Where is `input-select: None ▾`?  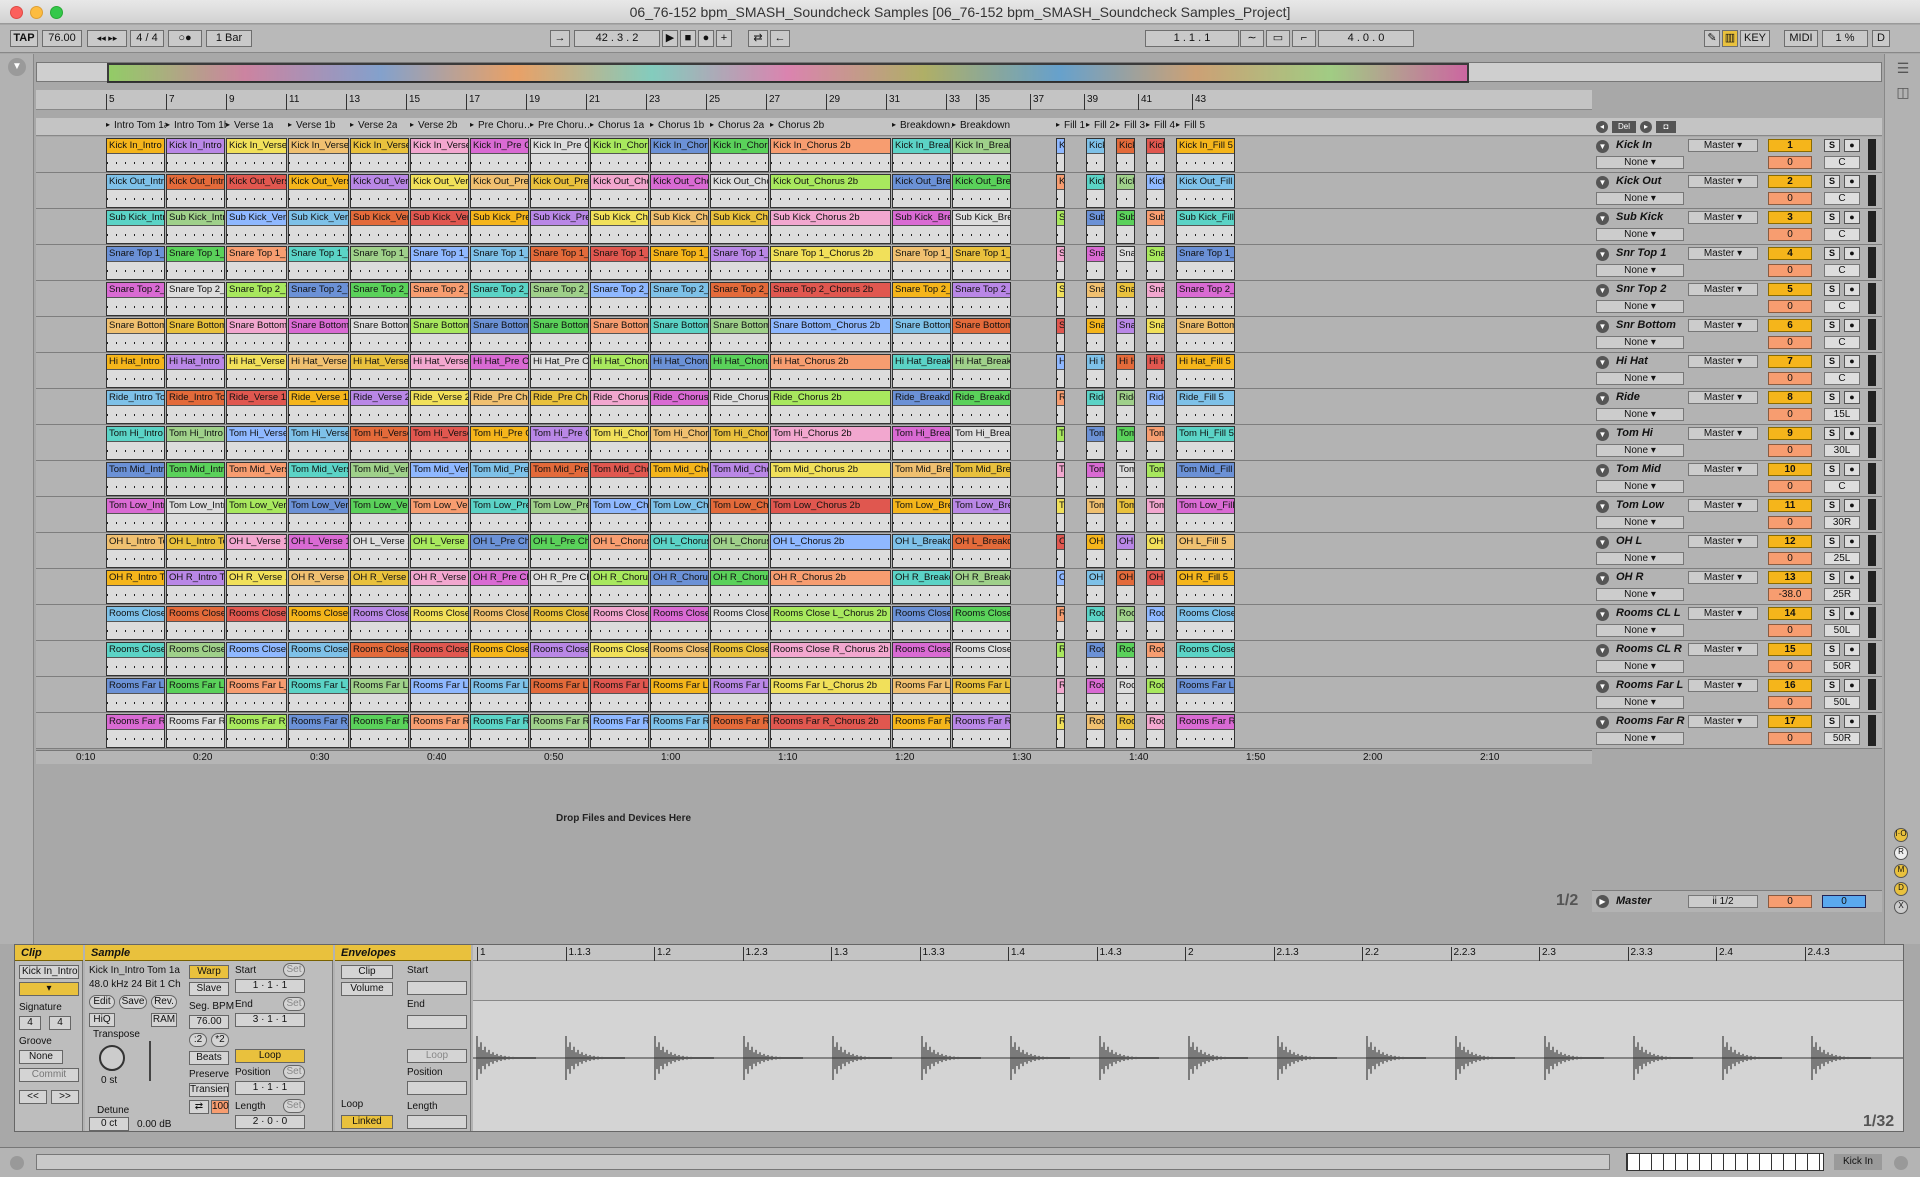
input-select: None ▾ is located at coordinates (1640, 702).